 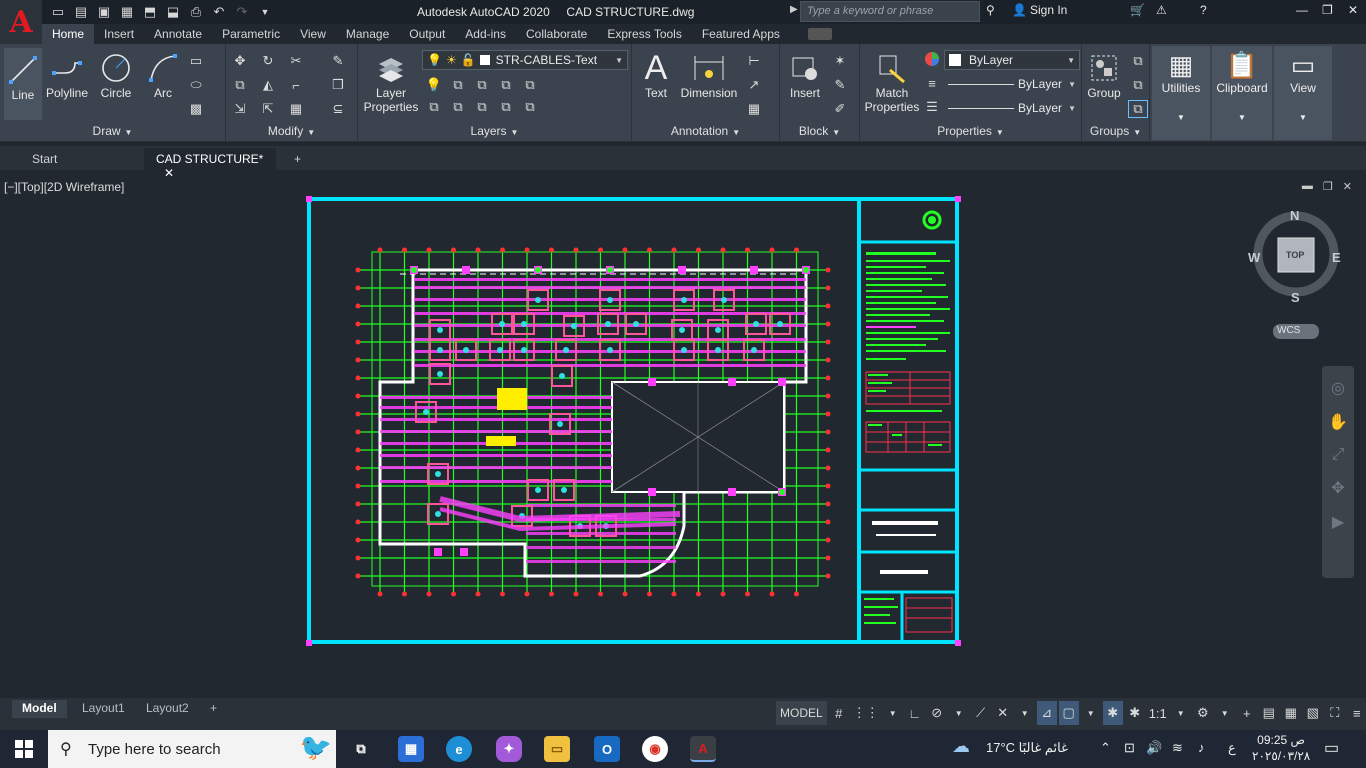 What do you see at coordinates (240, 61) in the screenshot?
I see `move-icon: ✥` at bounding box center [240, 61].